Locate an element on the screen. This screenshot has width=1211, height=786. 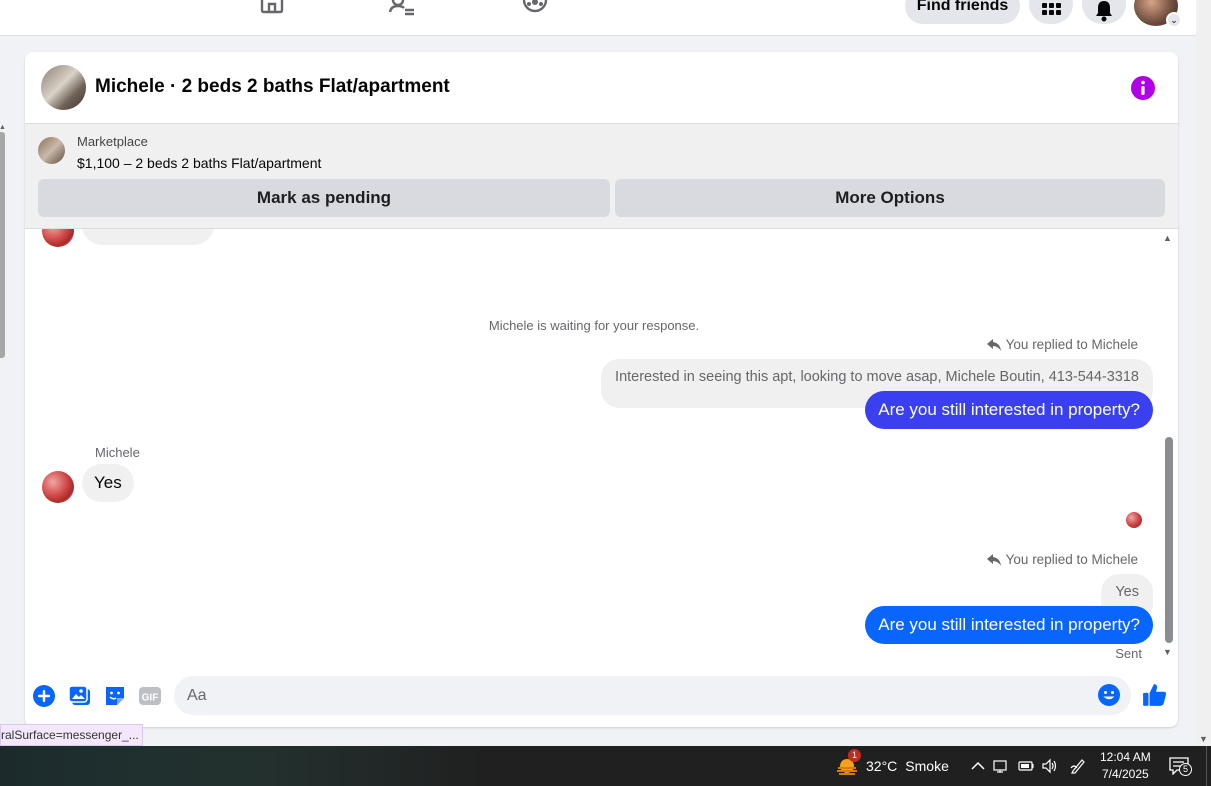
listing-title: $1,100 – 2 beds 2 baths Flat/apartment is located at coordinates (199, 163).